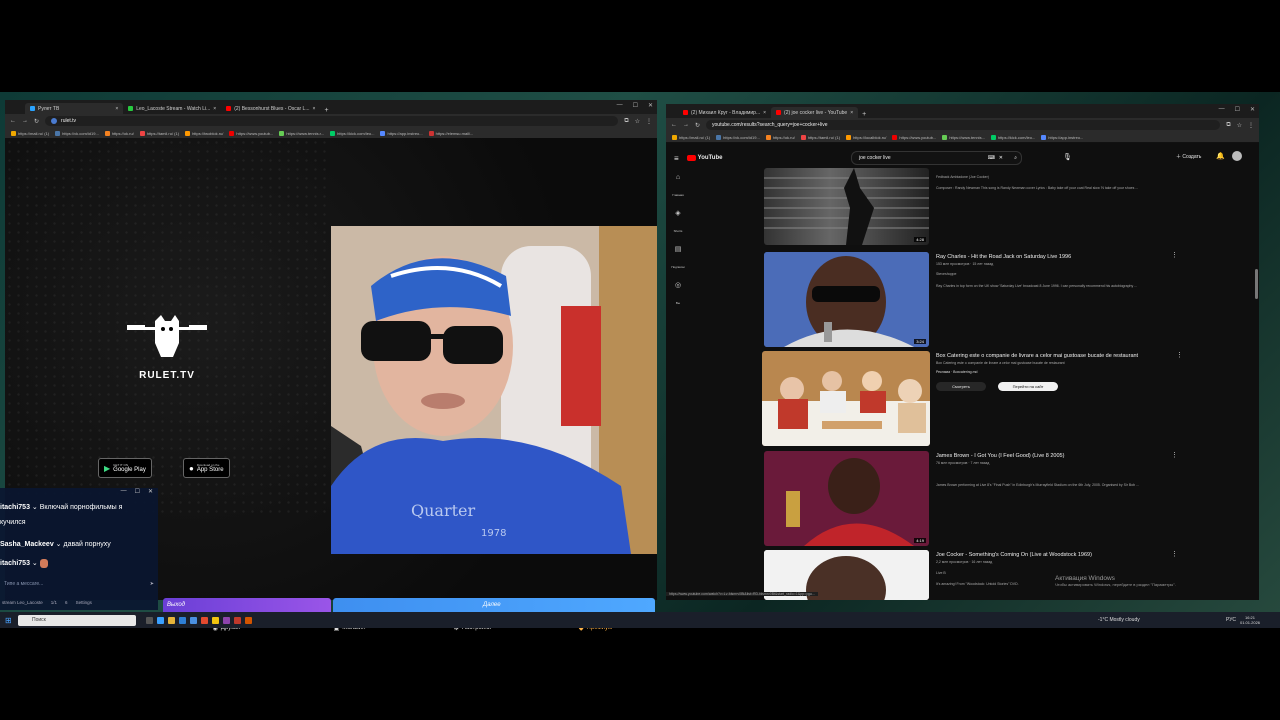 Image resolution: width=1280 pixels, height=720 pixels. I want to click on weather-widget: -1°C Mostly cloudy, so click(1119, 620).